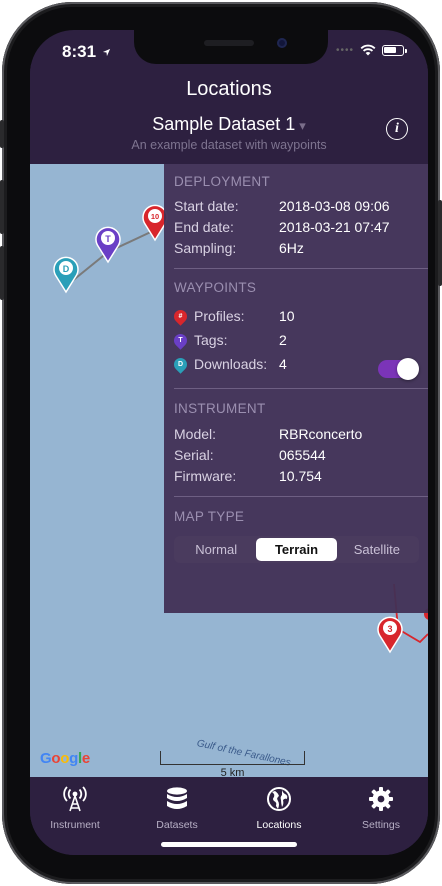  What do you see at coordinates (211, 340) in the screenshot?
I see `info-label: Tags:` at bounding box center [211, 340].